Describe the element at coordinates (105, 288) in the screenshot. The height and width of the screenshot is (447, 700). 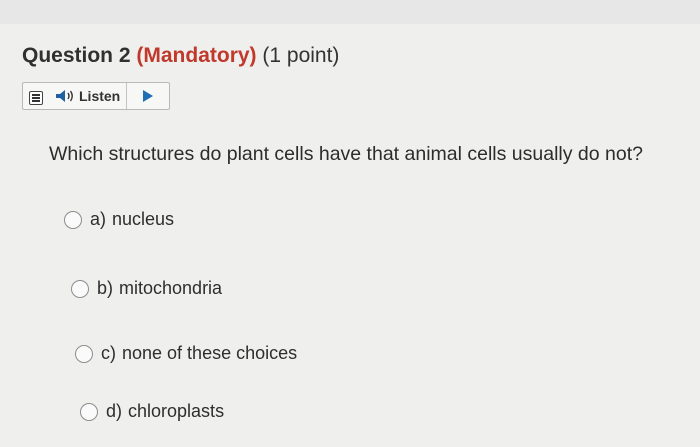
I see `option-letter: b)` at that location.